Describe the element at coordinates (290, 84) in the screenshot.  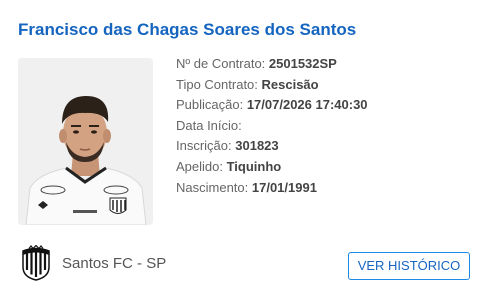
I see `detail-value: Rescisão` at that location.